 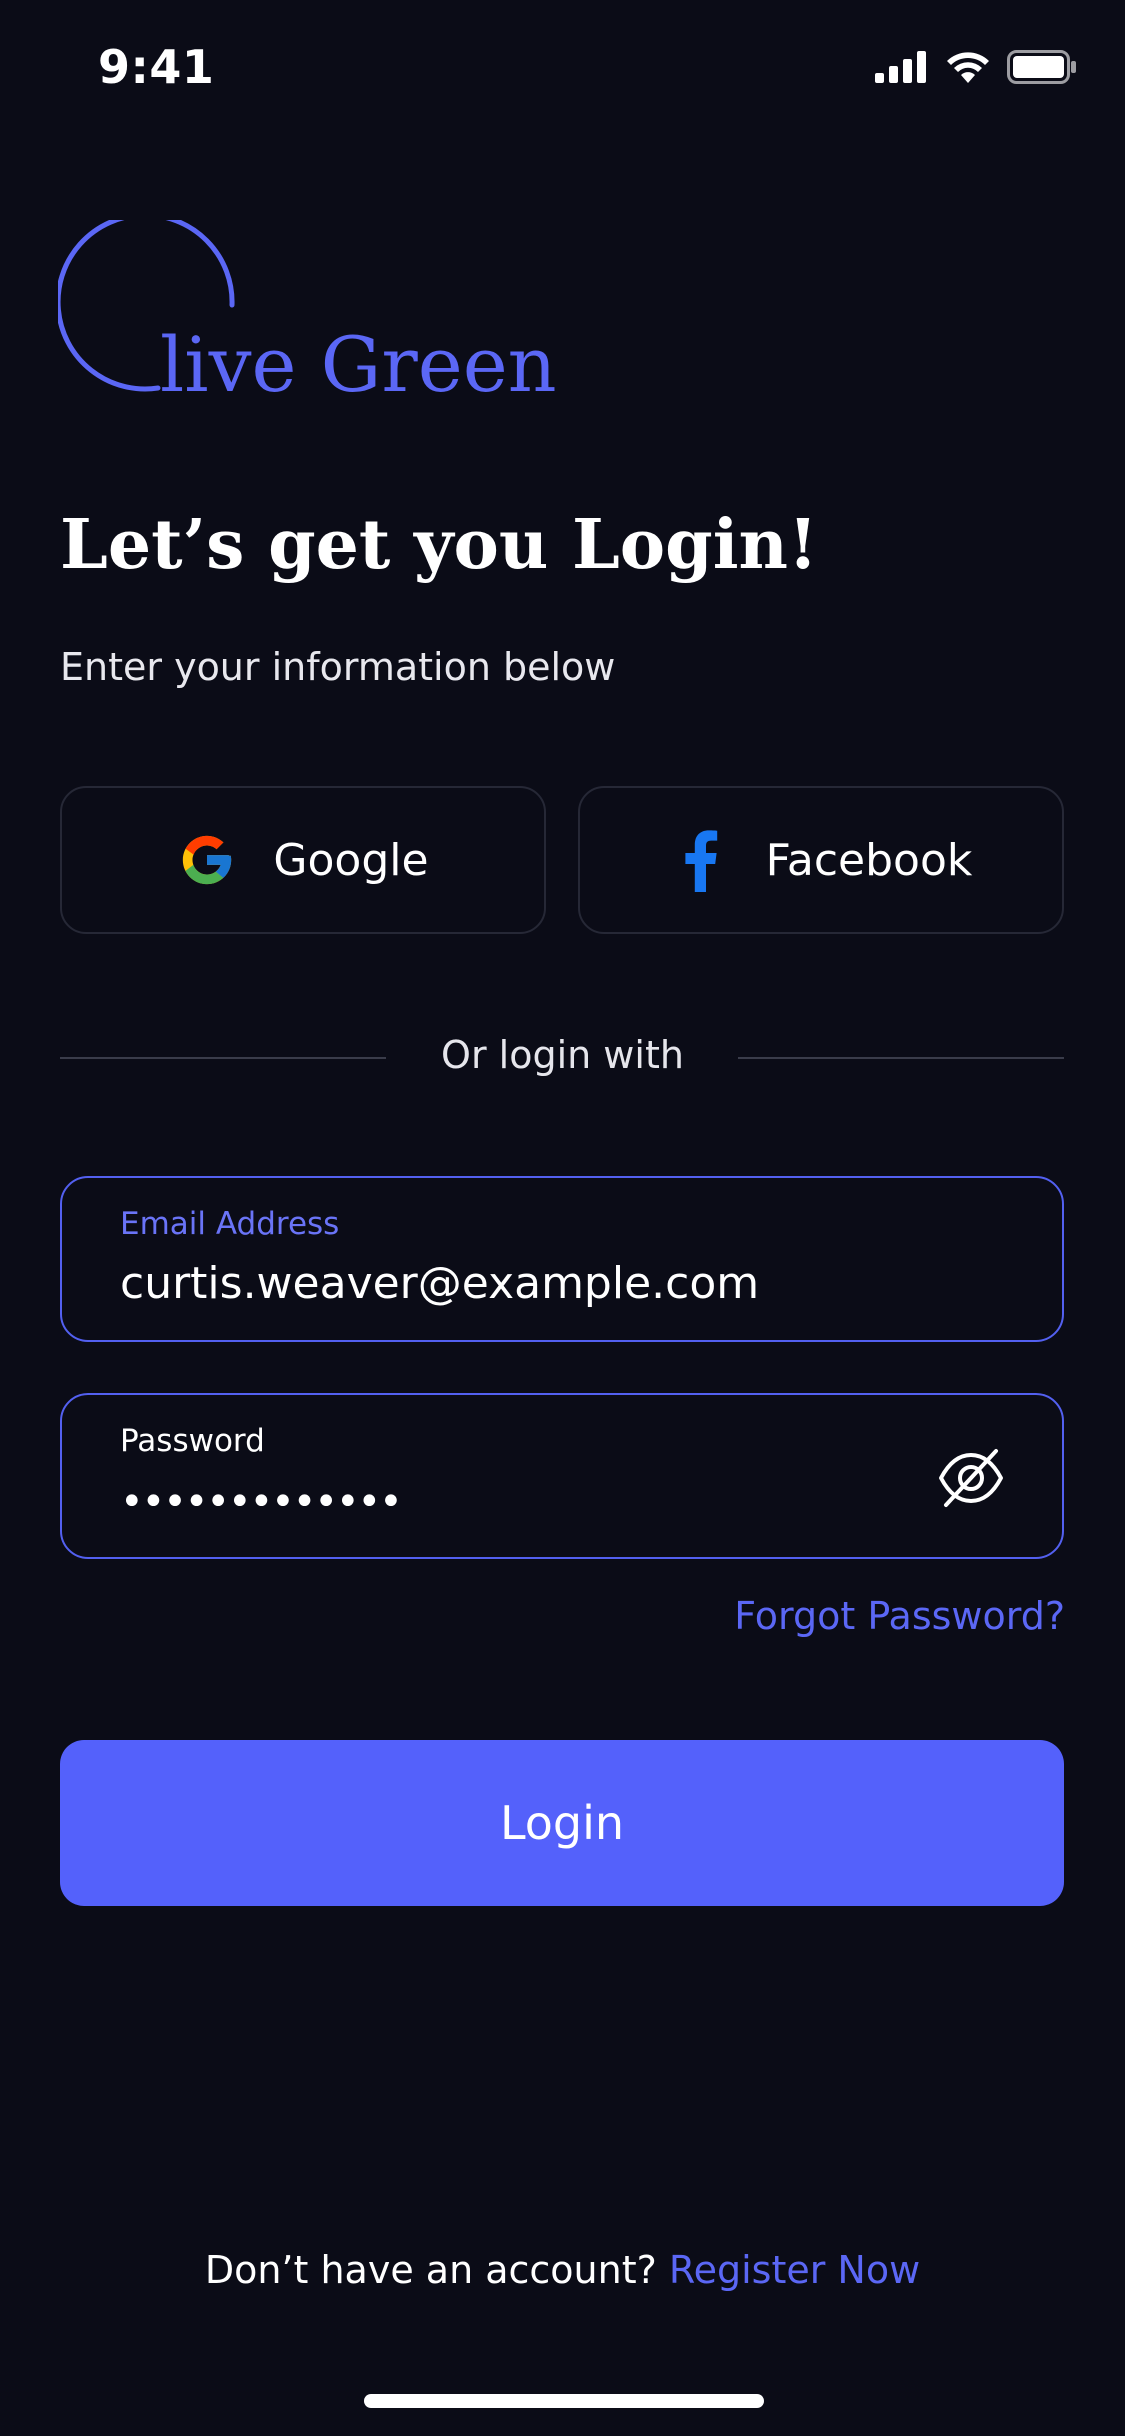 What do you see at coordinates (900, 67) in the screenshot?
I see `cellular-signal-icon` at bounding box center [900, 67].